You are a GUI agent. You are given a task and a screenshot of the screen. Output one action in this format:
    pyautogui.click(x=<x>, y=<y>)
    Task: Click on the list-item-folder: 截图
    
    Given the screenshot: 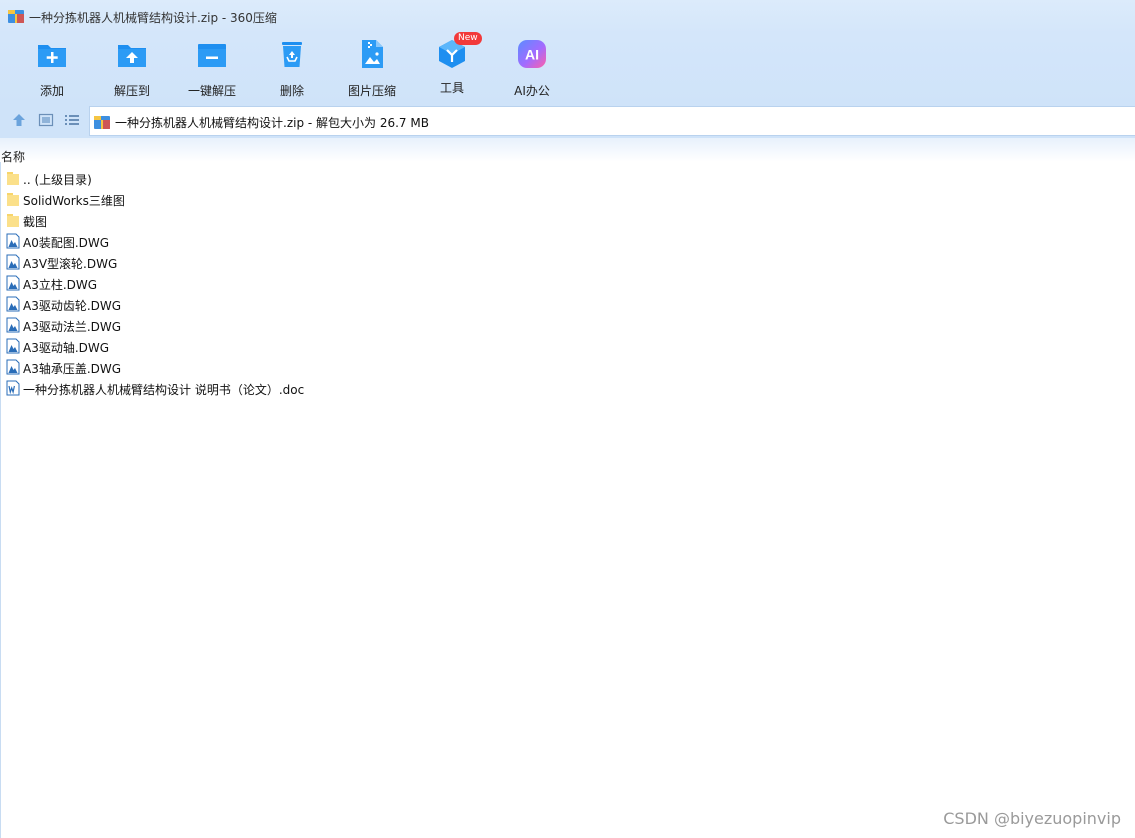 What is the action you would take?
    pyautogui.click(x=567, y=220)
    